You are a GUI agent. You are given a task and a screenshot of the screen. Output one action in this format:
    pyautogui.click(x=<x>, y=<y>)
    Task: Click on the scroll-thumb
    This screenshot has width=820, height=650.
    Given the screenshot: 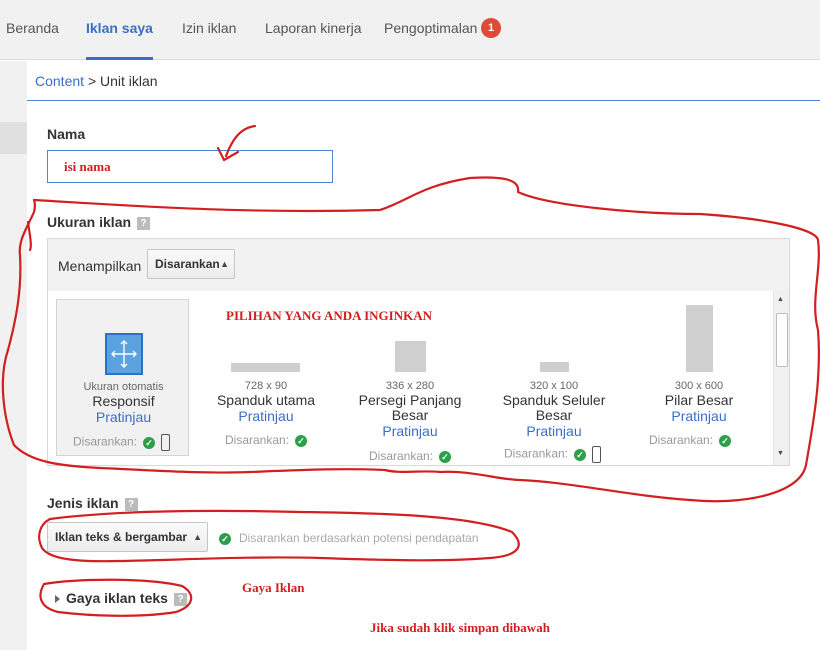 What is the action you would take?
    pyautogui.click(x=782, y=340)
    